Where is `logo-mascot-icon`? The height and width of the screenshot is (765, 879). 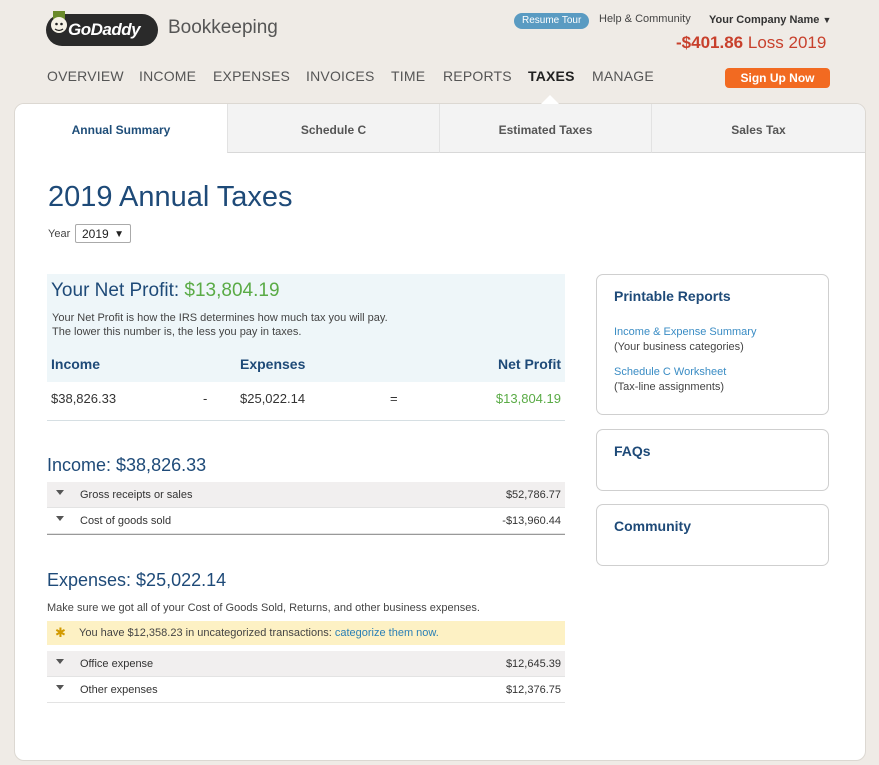
logo-mascot-icon is located at coordinates (59, 22).